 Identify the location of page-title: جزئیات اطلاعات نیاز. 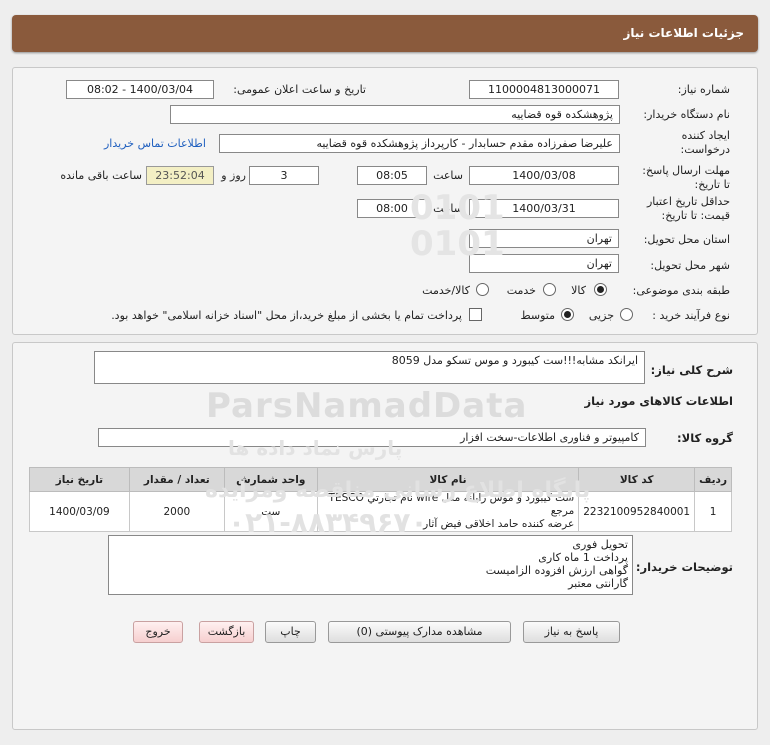
(683, 33).